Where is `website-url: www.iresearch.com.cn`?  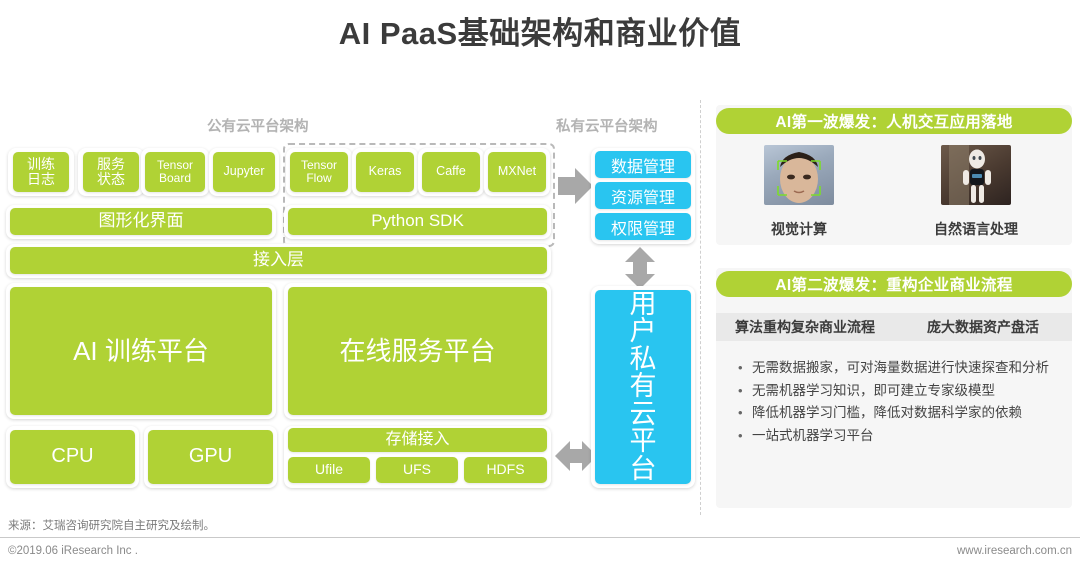
website-url: www.iresearch.com.cn is located at coordinates (1014, 551).